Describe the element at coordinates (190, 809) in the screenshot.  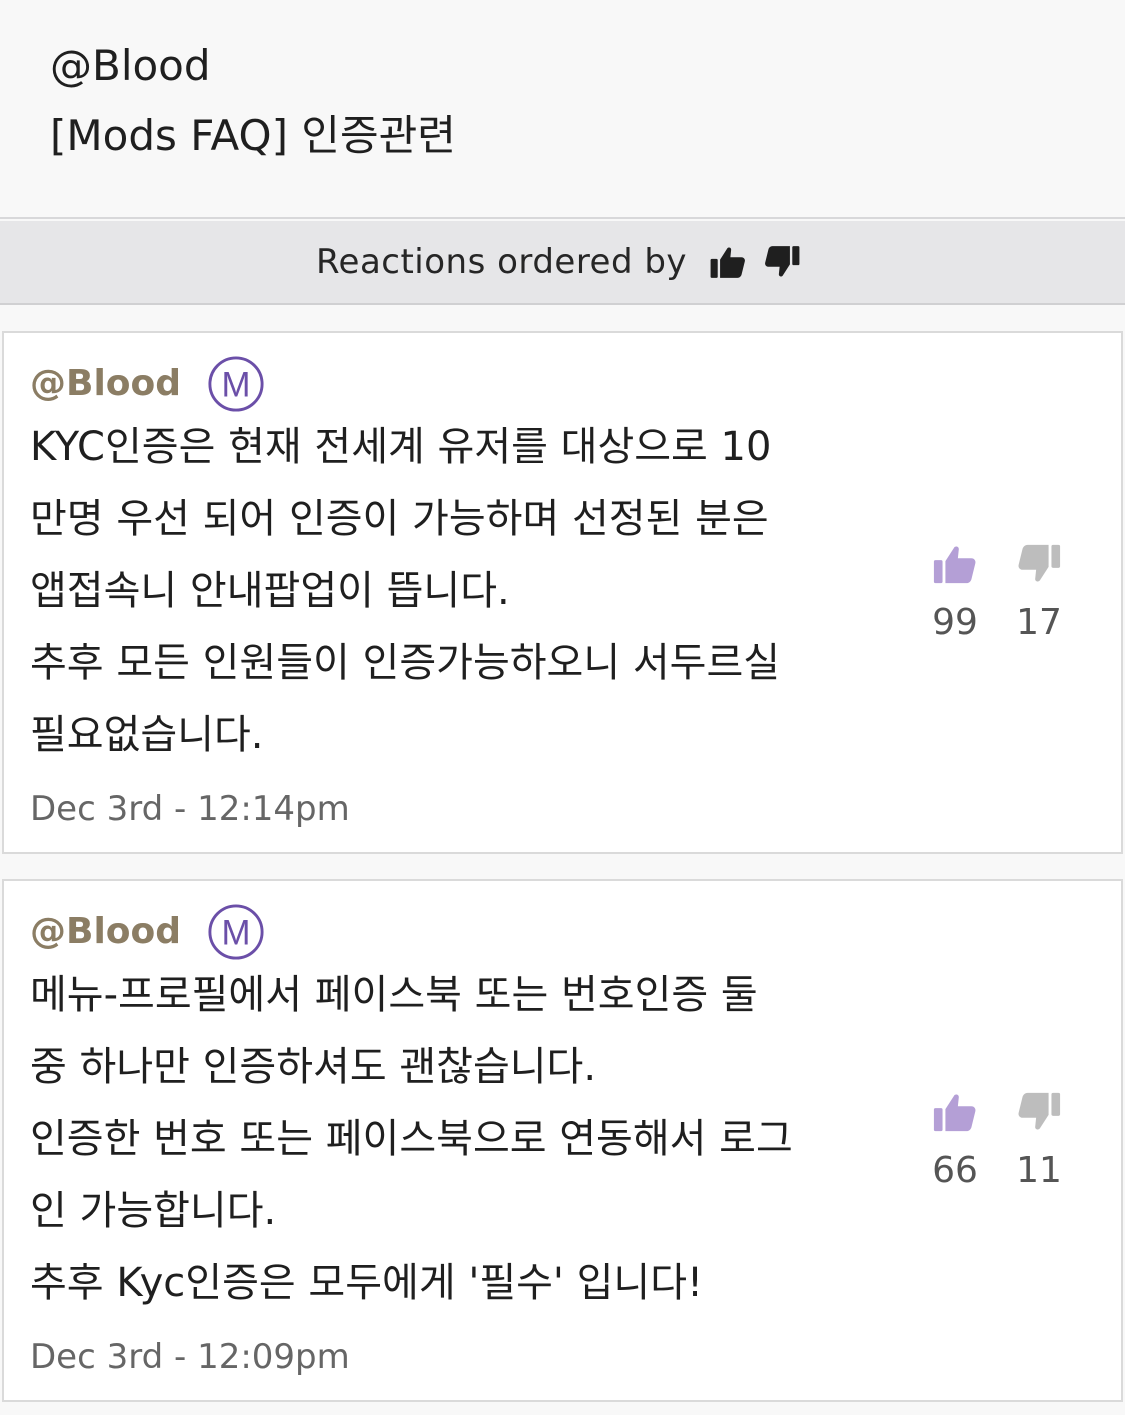
I see `comment-timestamp: Dec 3rd - 12:14pm` at that location.